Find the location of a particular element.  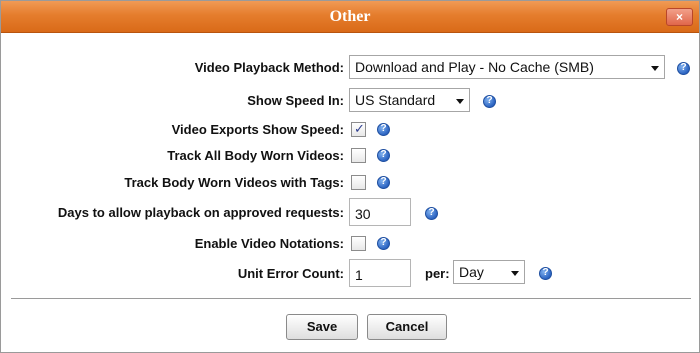

video-exports-show-speed-checkbox: ✓ is located at coordinates (358, 129).